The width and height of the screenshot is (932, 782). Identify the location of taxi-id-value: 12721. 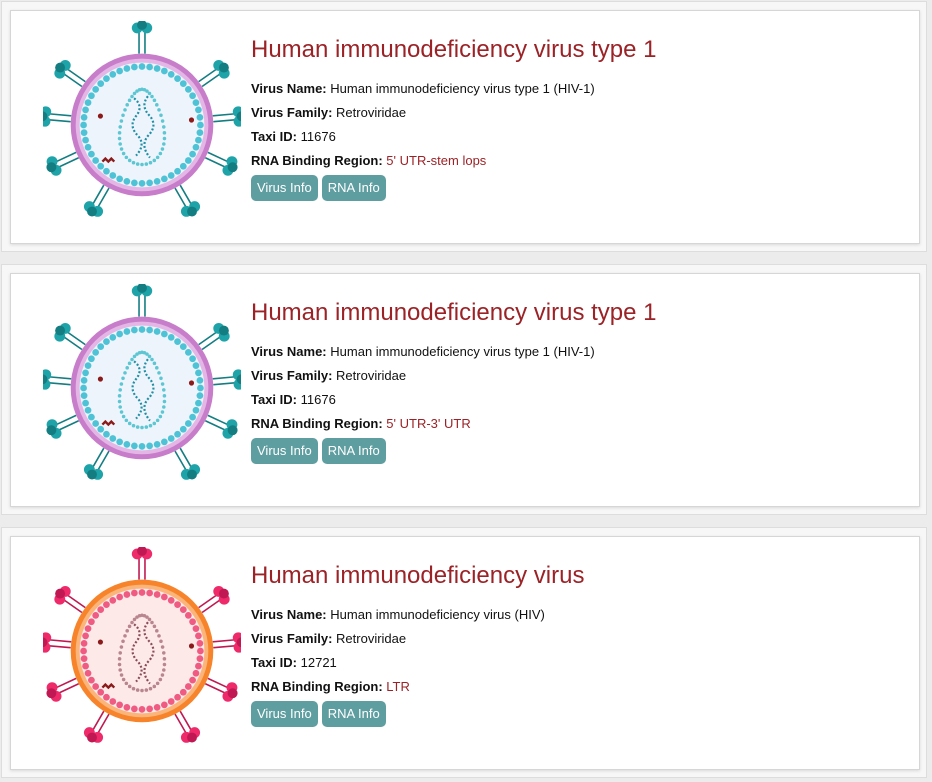
(318, 662).